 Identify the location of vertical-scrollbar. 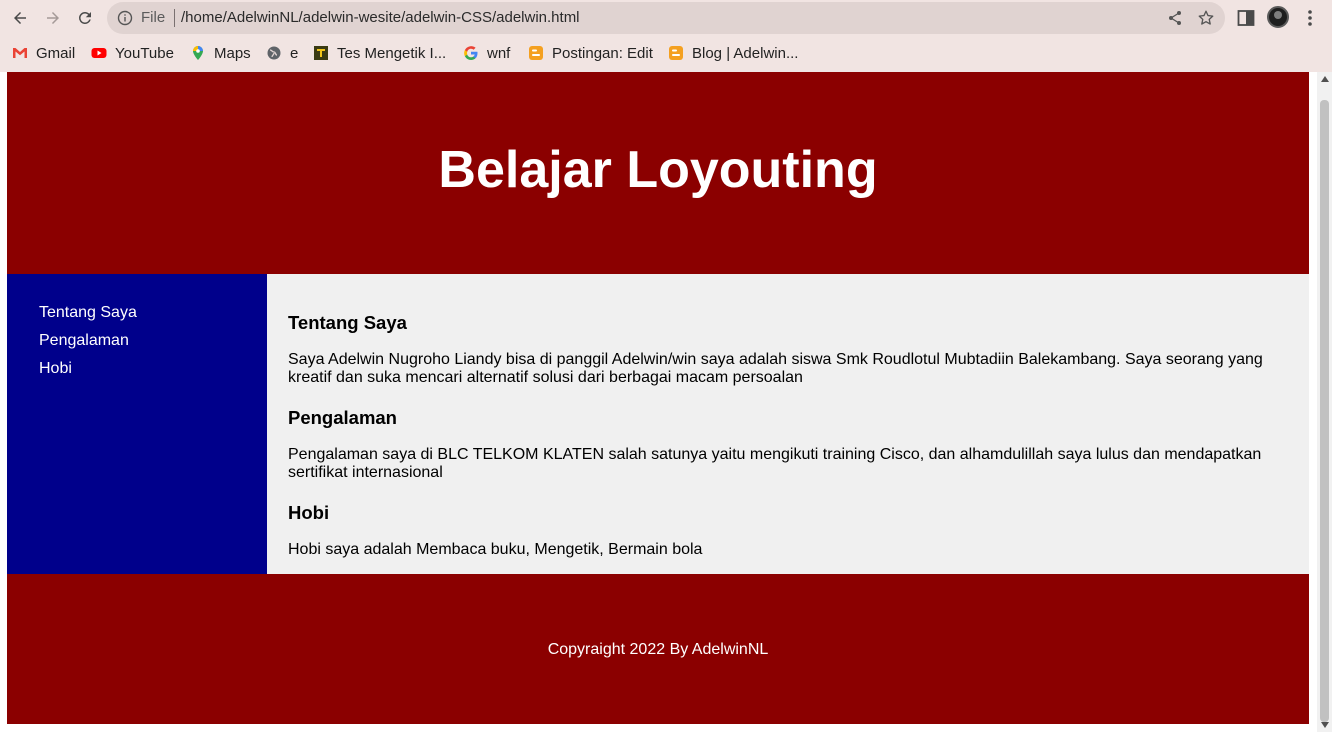
(1324, 402).